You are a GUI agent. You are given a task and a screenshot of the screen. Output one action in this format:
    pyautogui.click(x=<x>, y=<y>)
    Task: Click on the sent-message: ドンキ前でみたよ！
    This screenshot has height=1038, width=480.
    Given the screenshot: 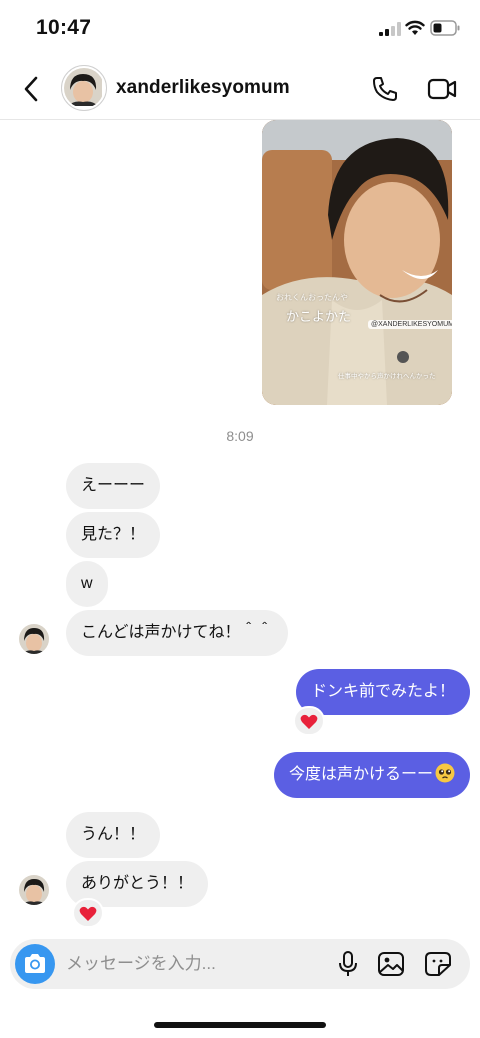 What is the action you would take?
    pyautogui.click(x=382, y=692)
    